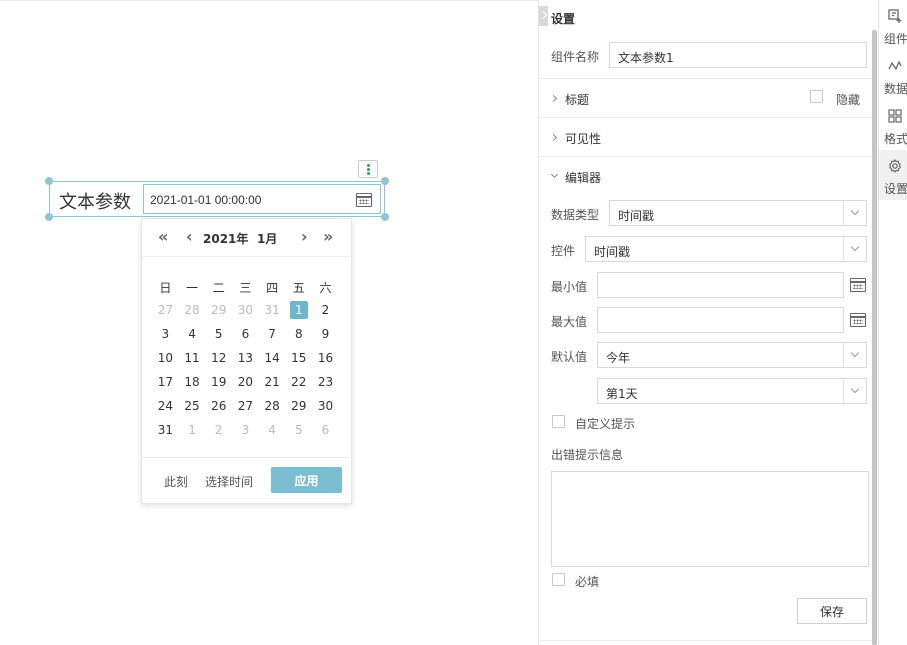 The width and height of the screenshot is (907, 645). I want to click on hide-checkbox, so click(816, 96).